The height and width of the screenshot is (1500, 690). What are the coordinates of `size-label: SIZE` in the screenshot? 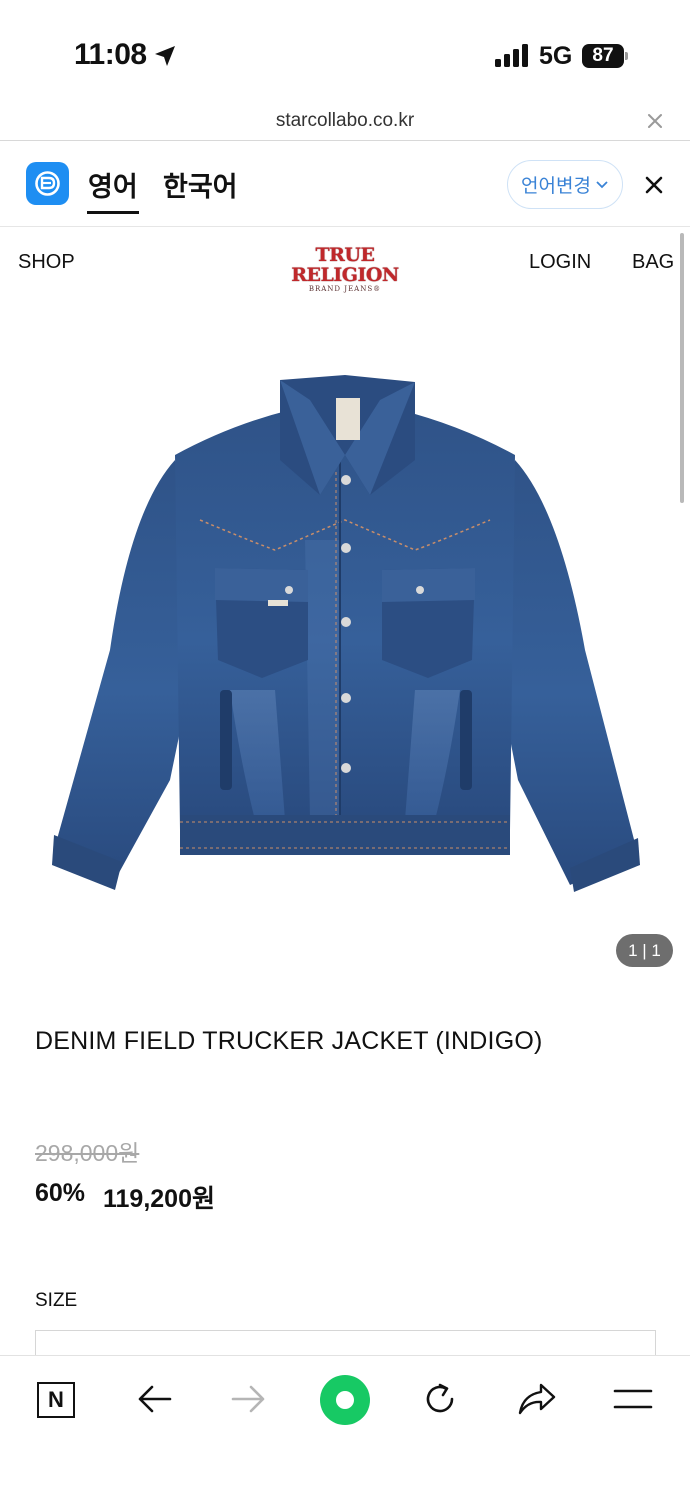 It's located at (56, 1300).